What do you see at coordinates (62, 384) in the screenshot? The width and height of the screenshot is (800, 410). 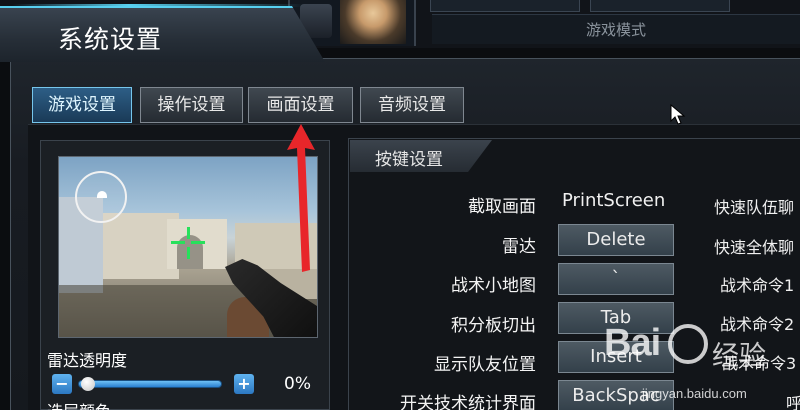 I see `decrease-button: −` at bounding box center [62, 384].